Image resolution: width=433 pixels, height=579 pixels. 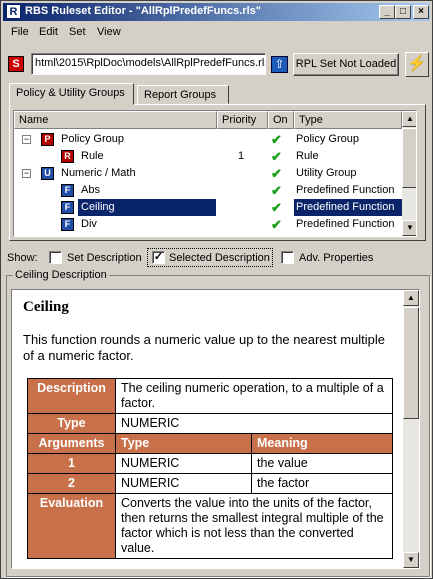 I want to click on description-heading: Ceiling, so click(x=46, y=307).